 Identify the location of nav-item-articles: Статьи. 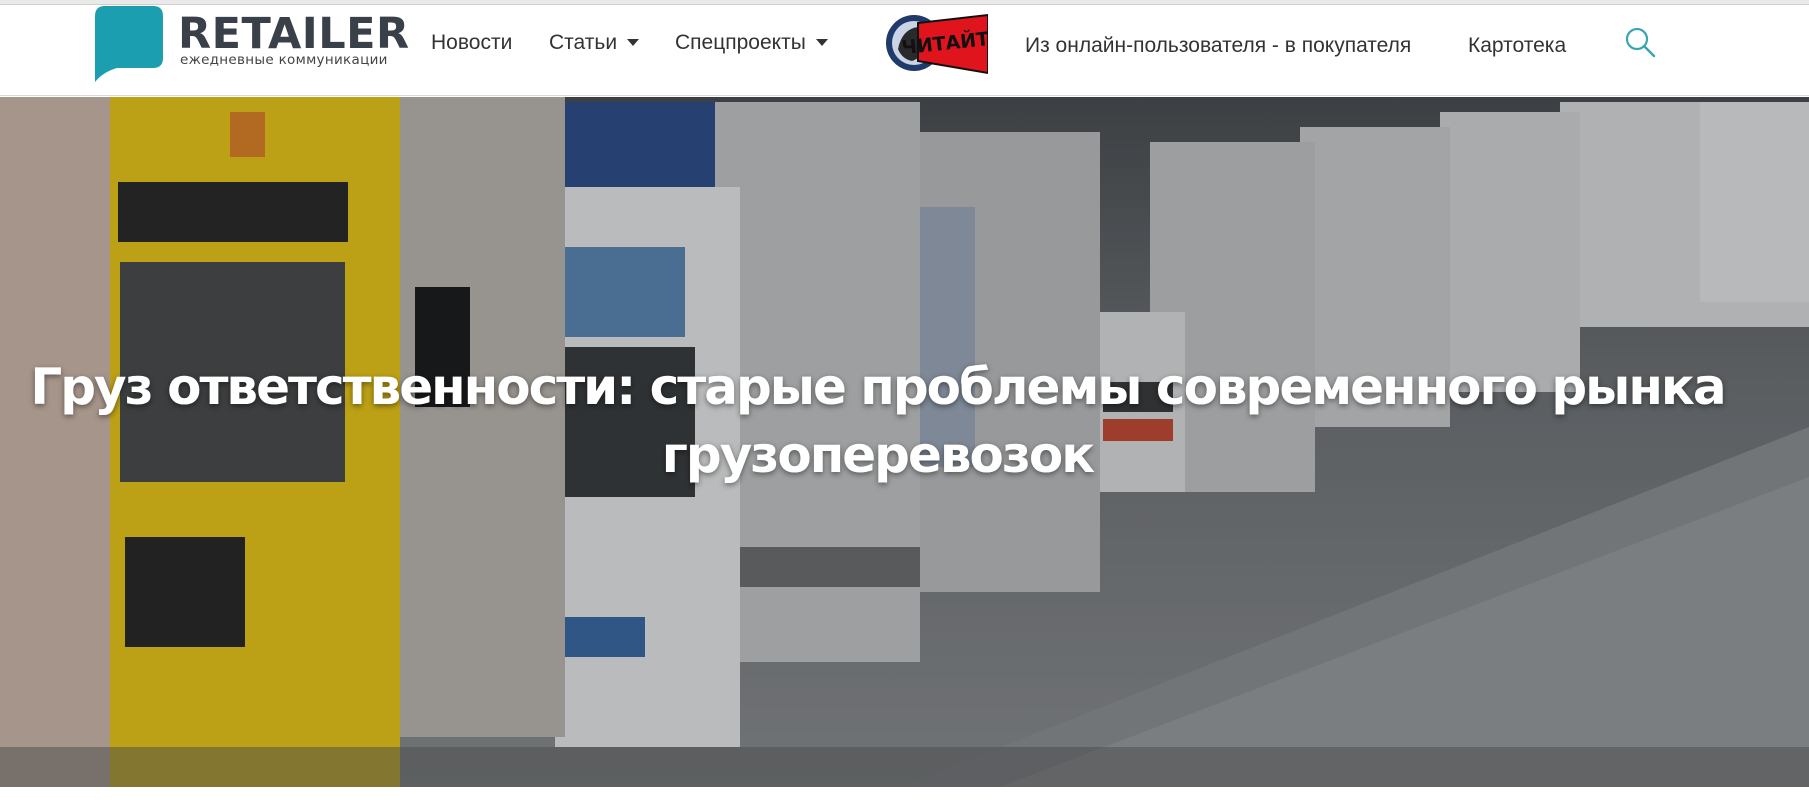
(594, 43).